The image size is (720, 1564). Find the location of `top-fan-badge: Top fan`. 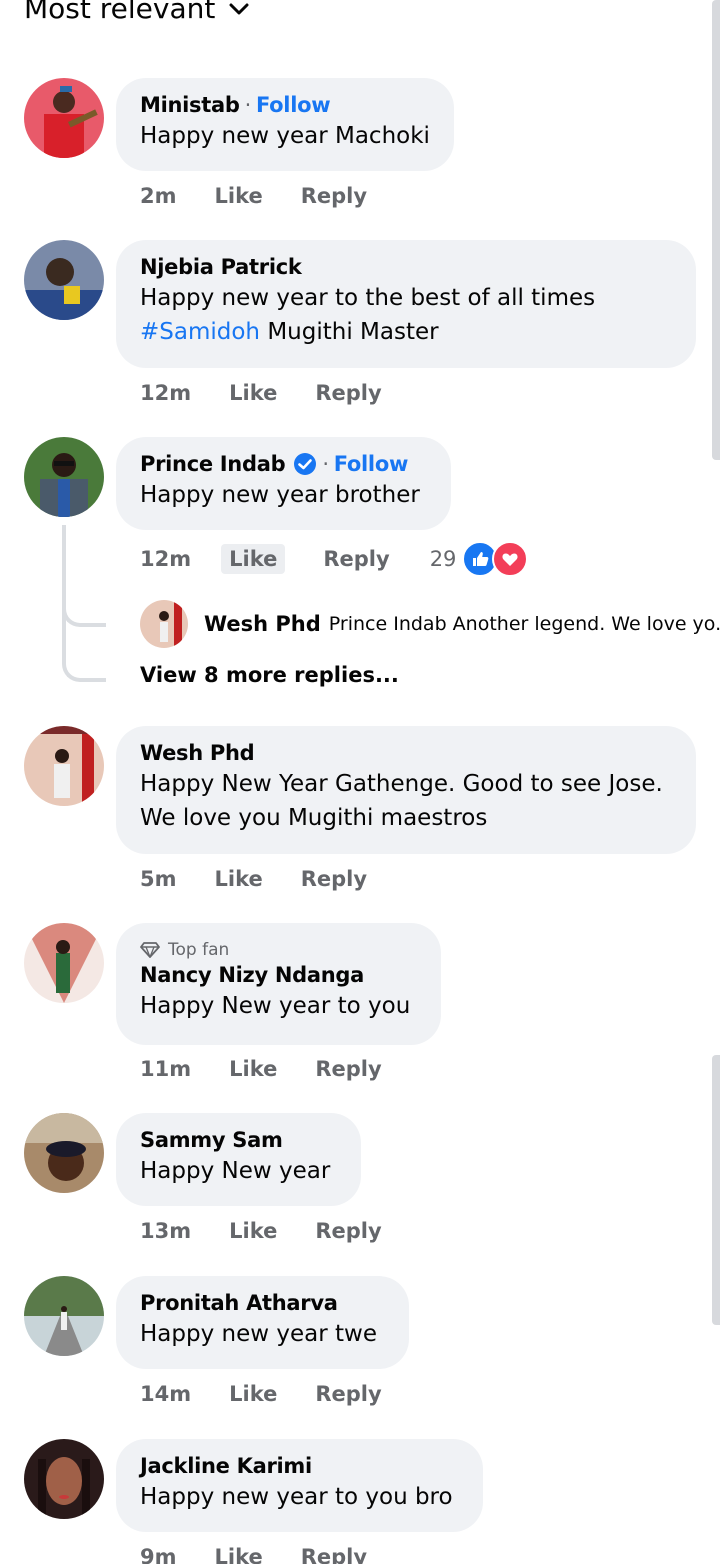

top-fan-badge: Top fan is located at coordinates (278, 950).